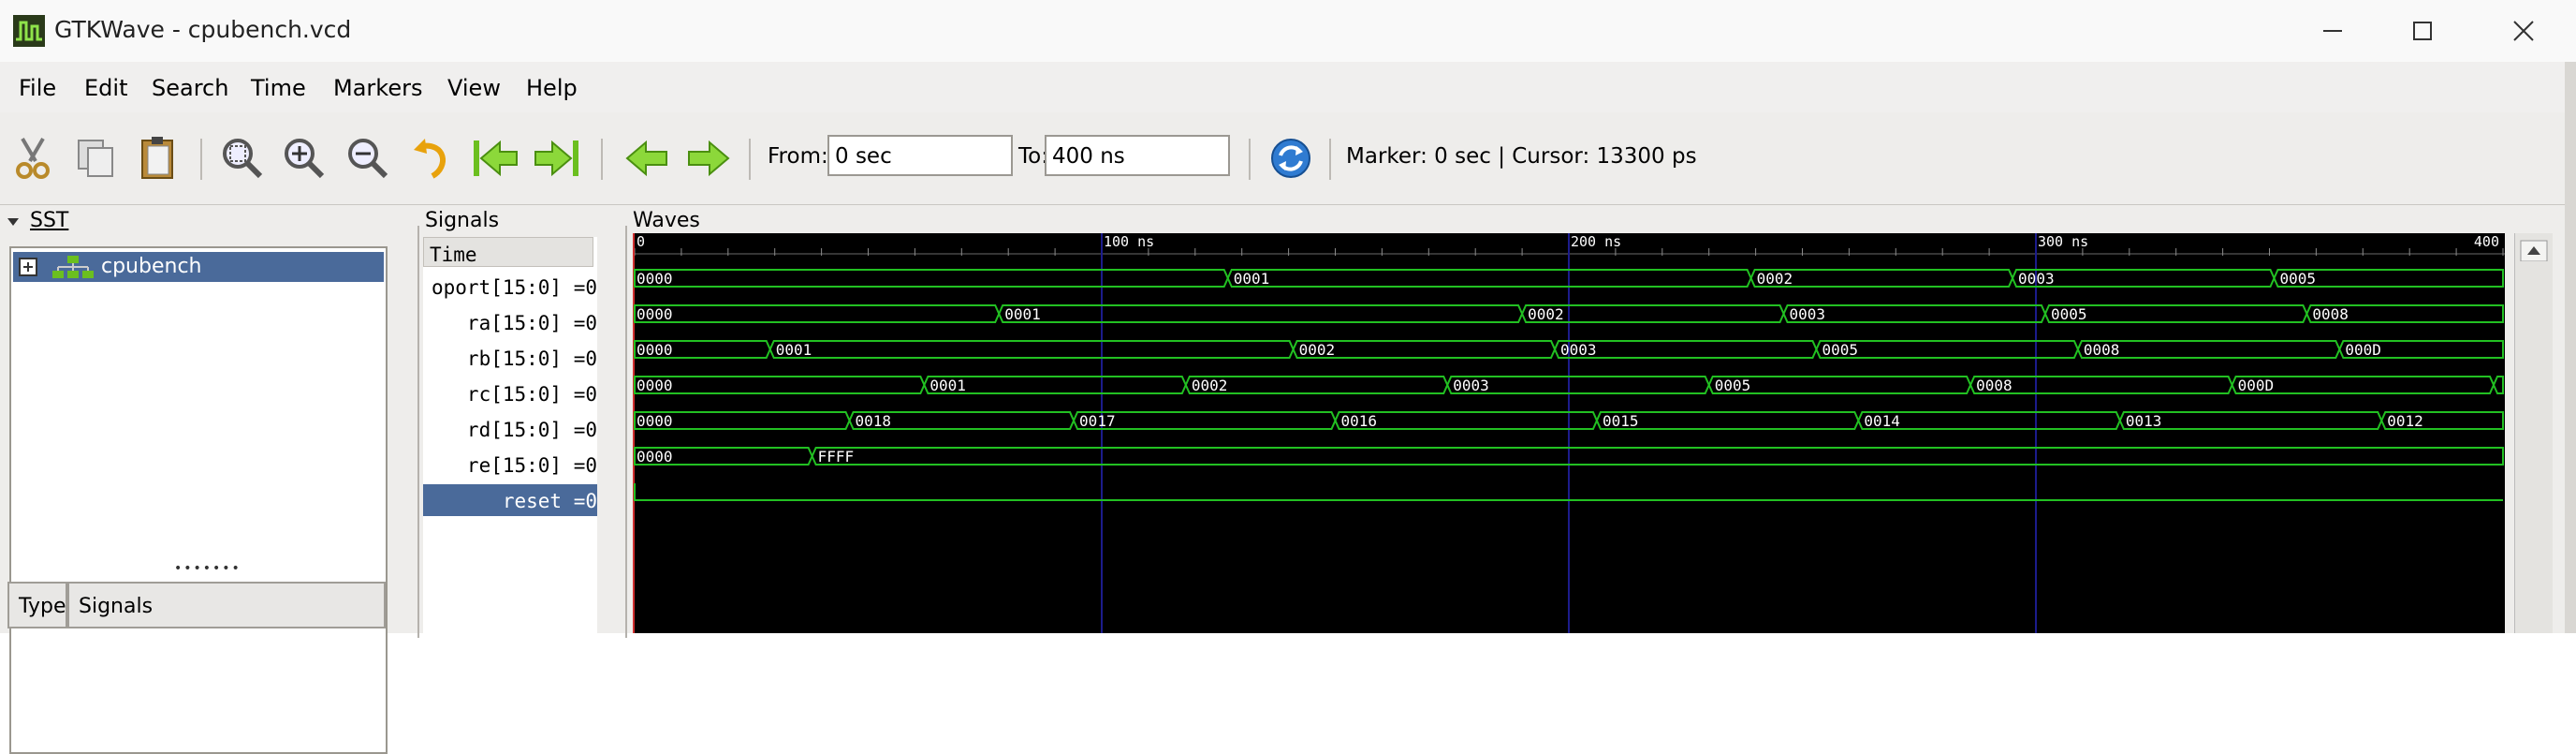  Describe the element at coordinates (836, 457) in the screenshot. I see `bus-value-label: FFFF` at that location.